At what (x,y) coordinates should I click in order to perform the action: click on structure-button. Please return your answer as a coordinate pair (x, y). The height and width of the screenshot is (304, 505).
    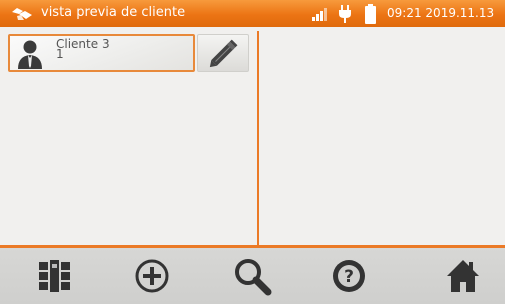
    Looking at the image, I should click on (54, 276).